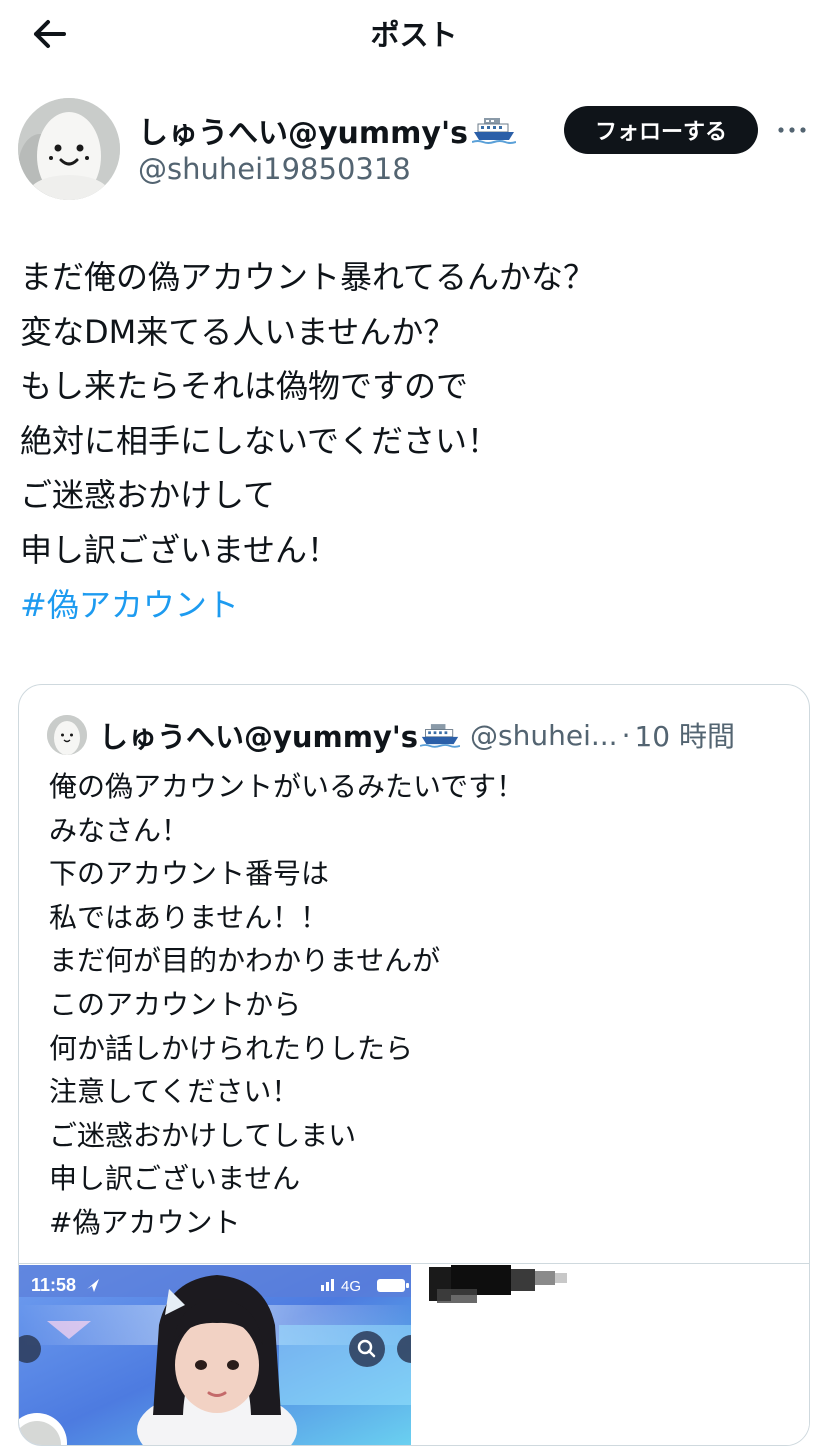  Describe the element at coordinates (367, 1349) in the screenshot. I see `search-icon` at that location.